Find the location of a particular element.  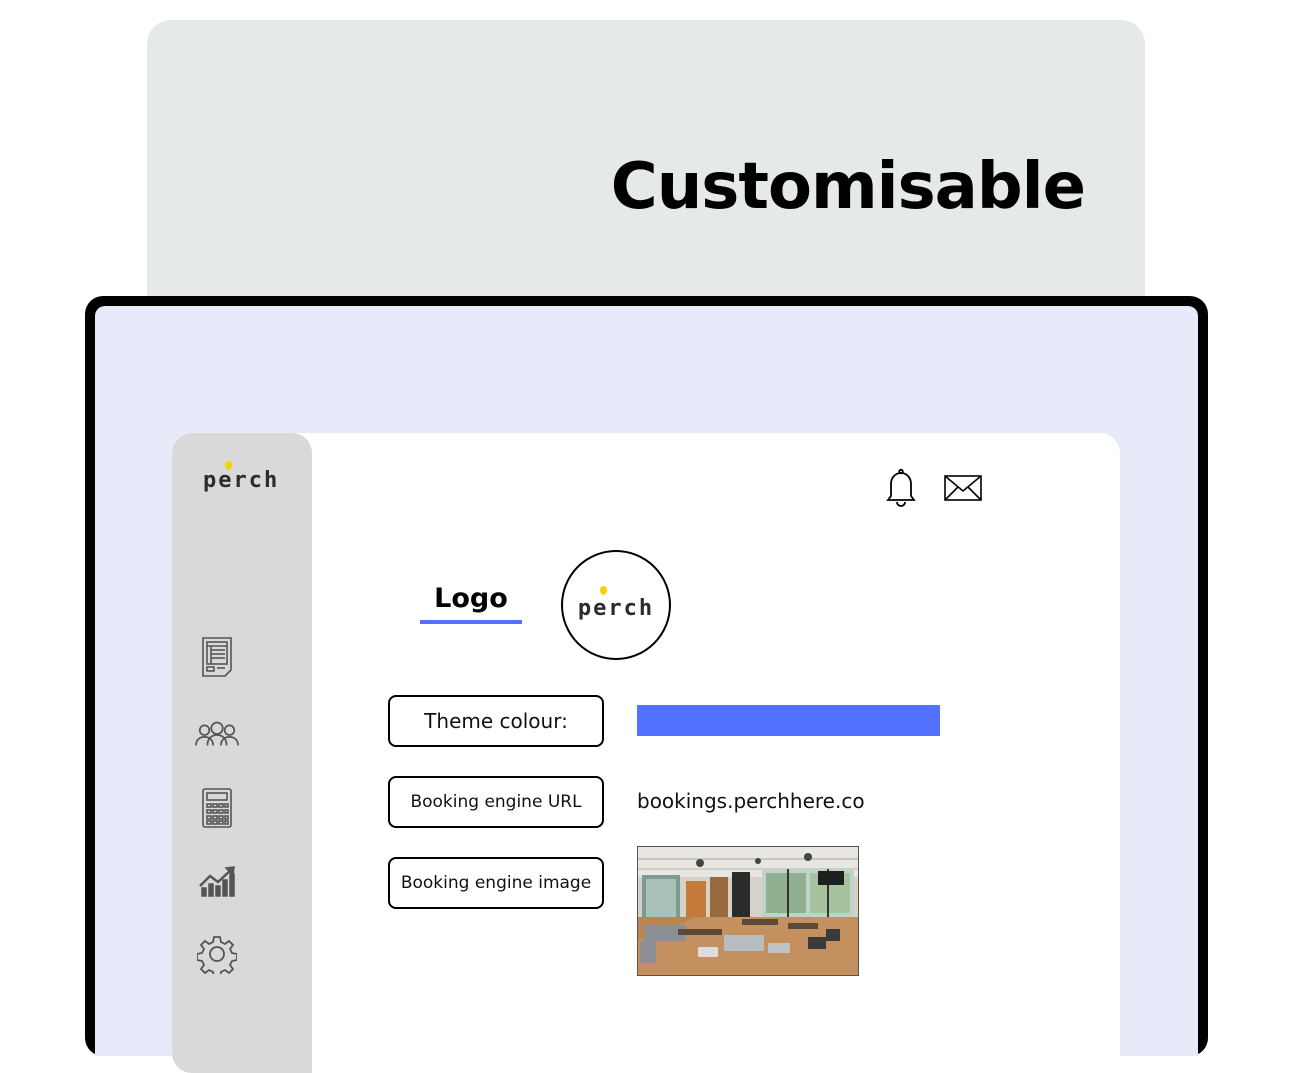

gear-icon is located at coordinates (217, 955).